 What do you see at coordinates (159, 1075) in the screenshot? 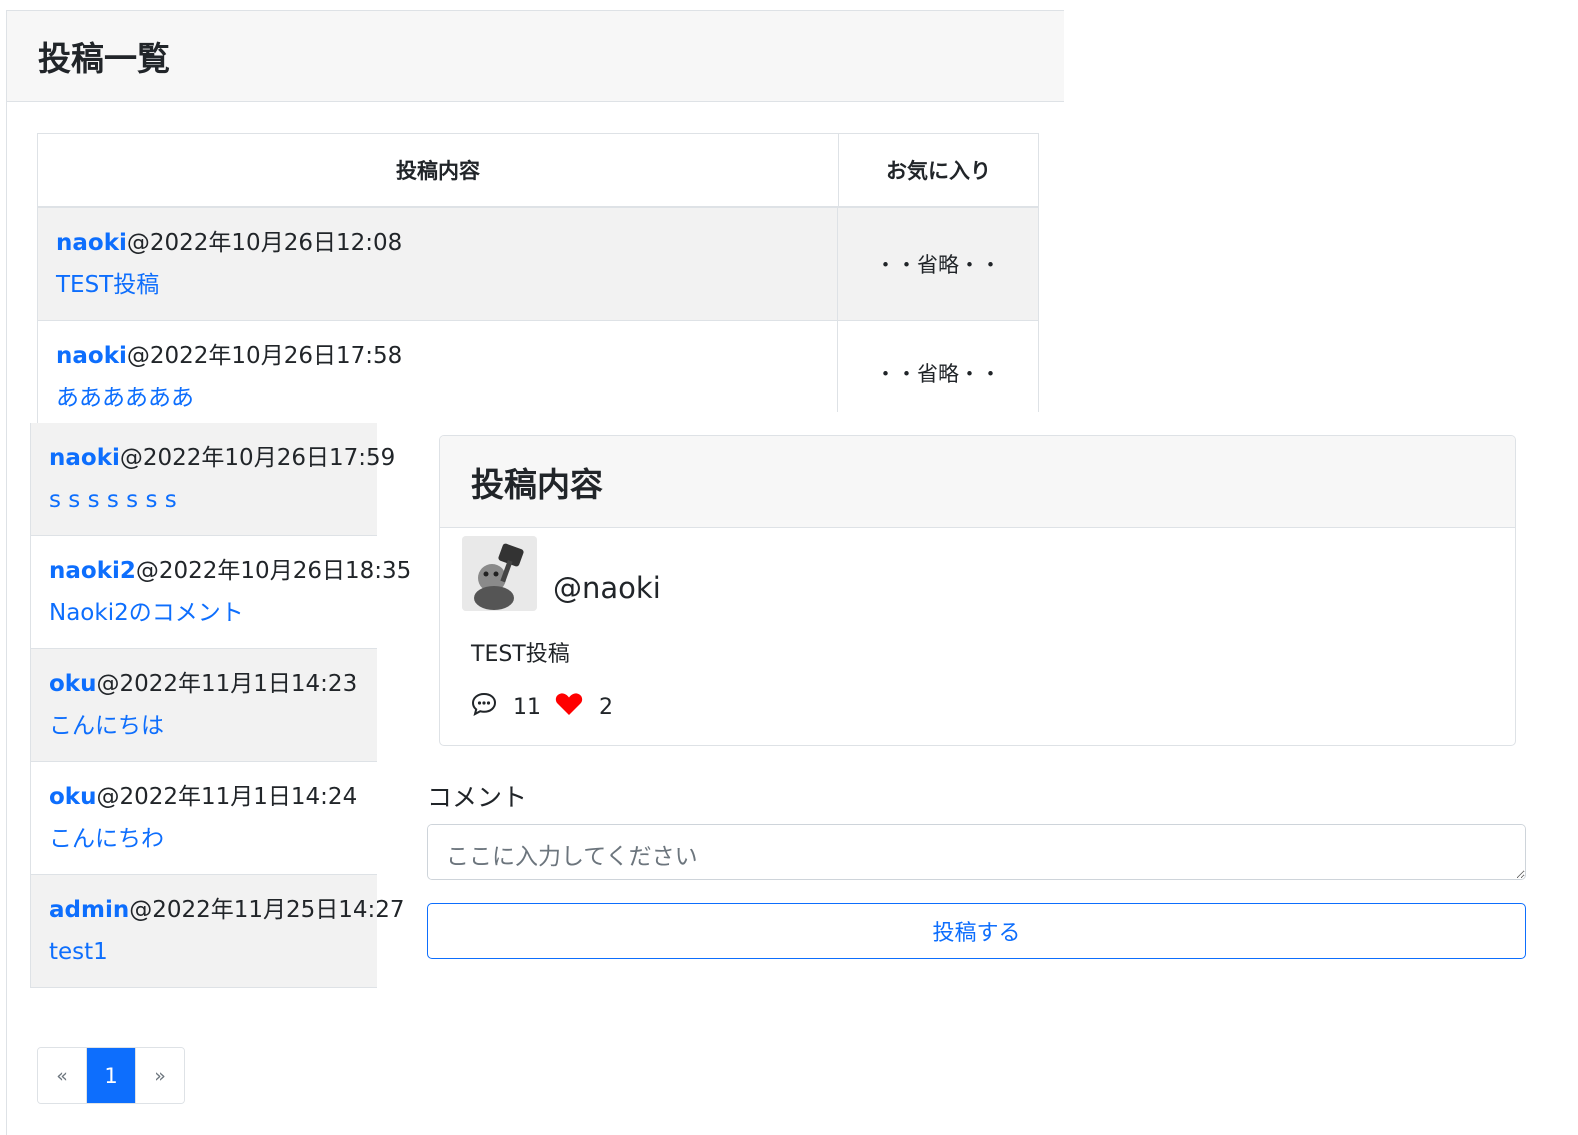
I see `pagination-next: »` at bounding box center [159, 1075].